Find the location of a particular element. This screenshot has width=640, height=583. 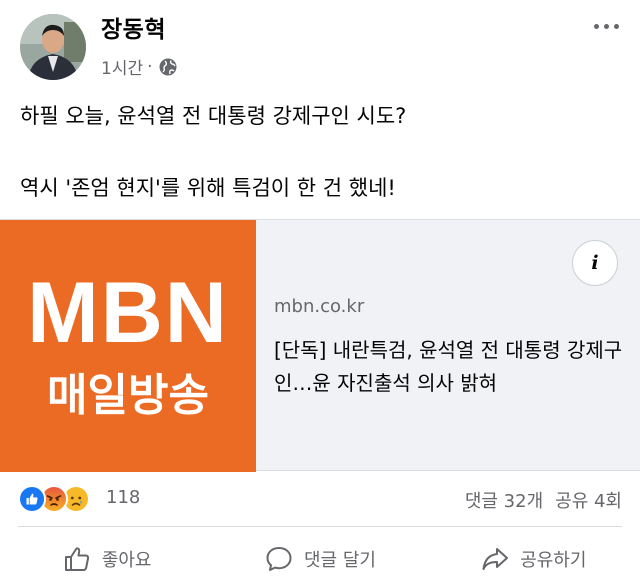

comment-button: 댓글 달기 is located at coordinates (319, 558).